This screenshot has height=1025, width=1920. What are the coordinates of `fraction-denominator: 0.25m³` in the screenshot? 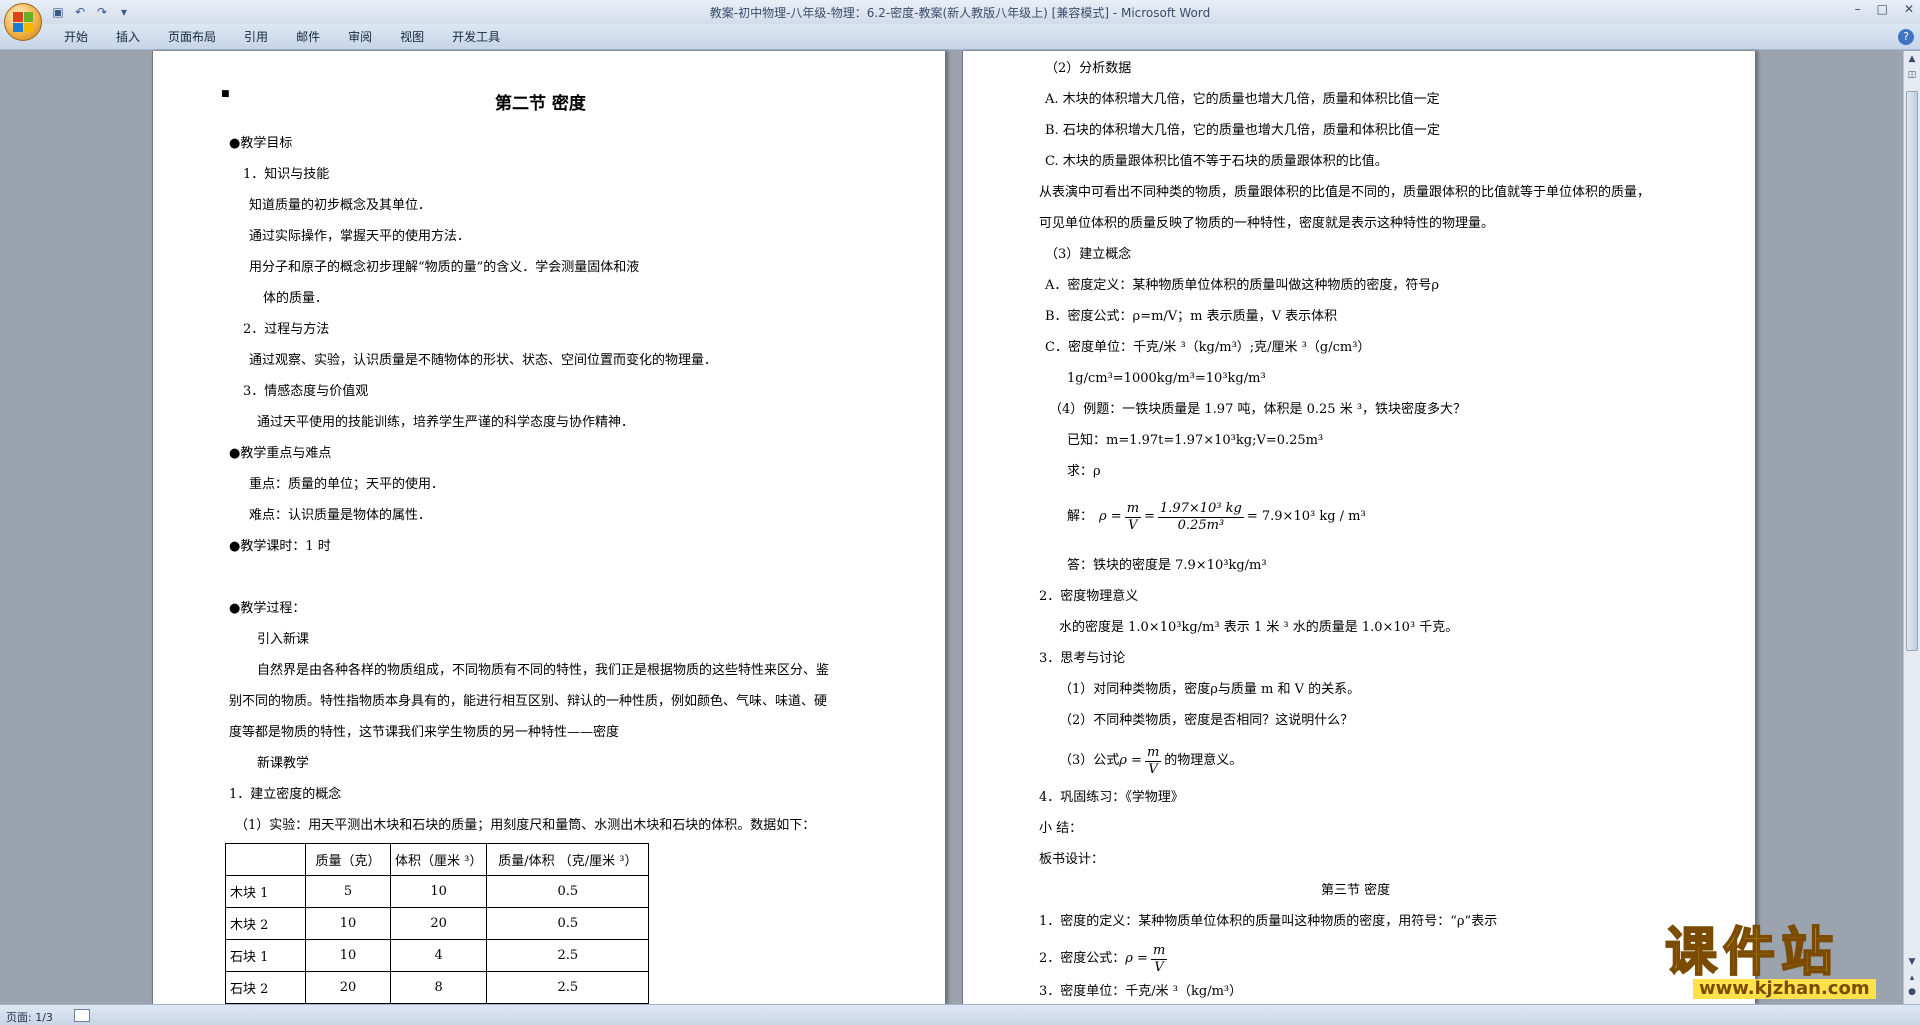 It's located at (1201, 525).